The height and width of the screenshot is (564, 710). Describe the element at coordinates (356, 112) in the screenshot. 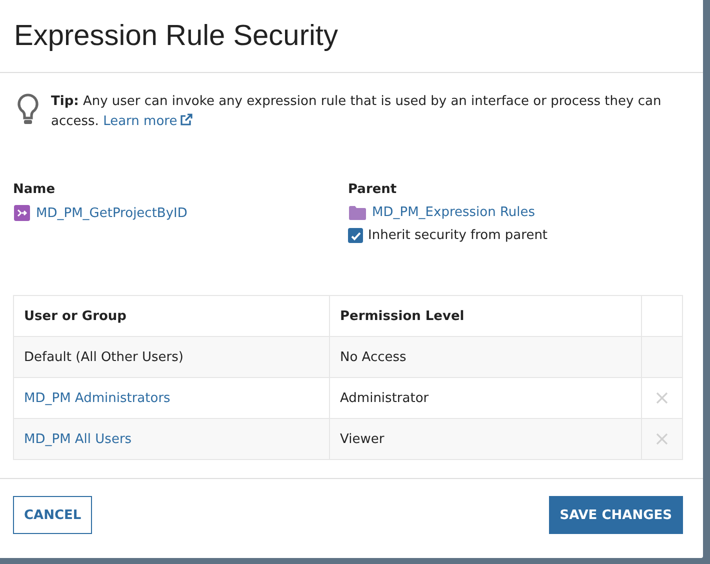

I see `tip-text: Tip: Any user can invoke any expression rule that is used by an interface or process they can access. Learn more` at that location.